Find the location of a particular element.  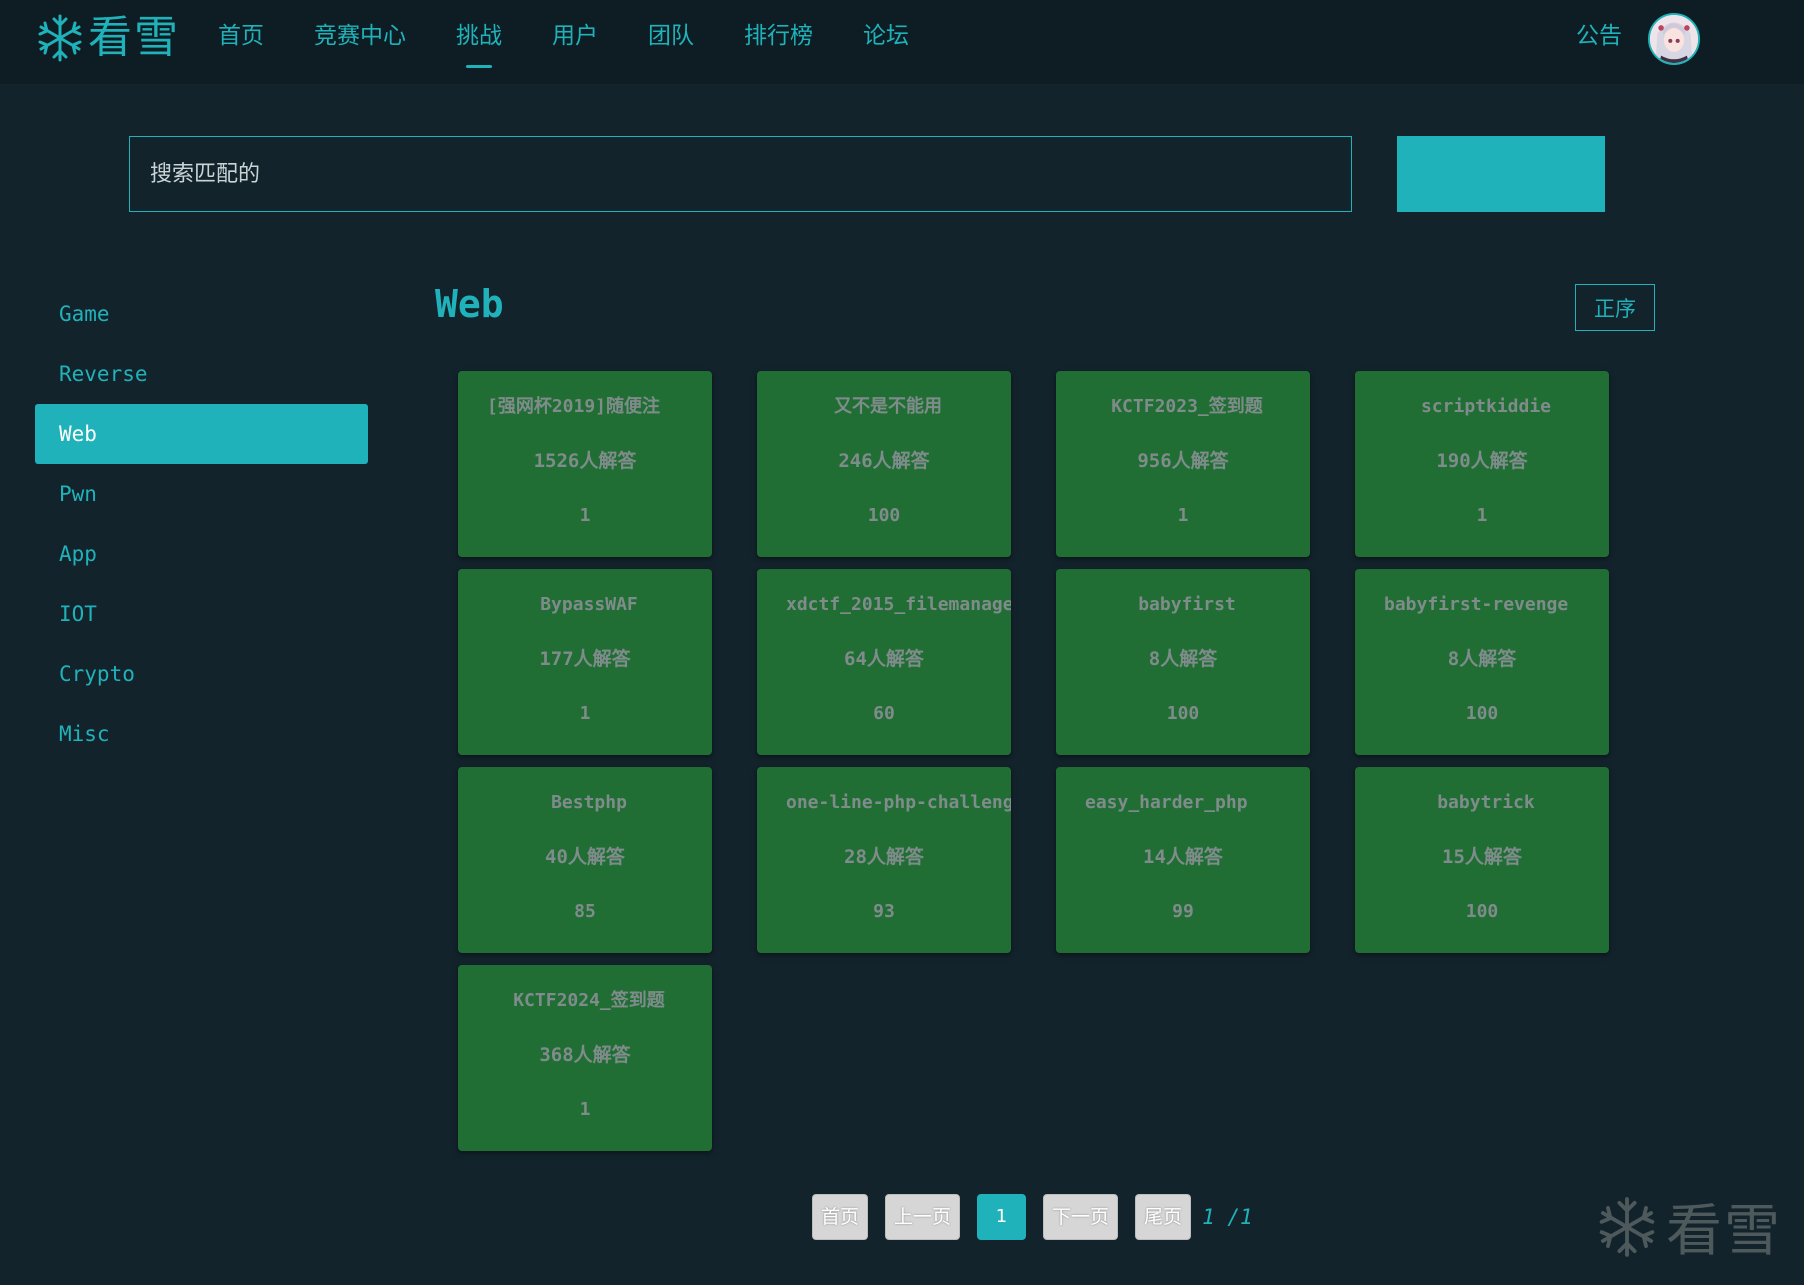

top-navbar: 看雪 首页 竞赛中心 挑战 用户 团队 排行榜 论坛 公告 is located at coordinates (902, 42).